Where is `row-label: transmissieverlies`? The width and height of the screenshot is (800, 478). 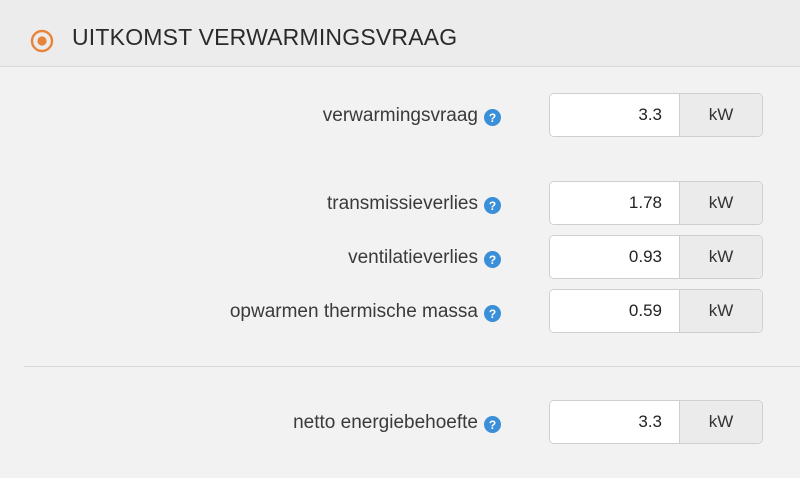
row-label: transmissieverlies is located at coordinates (402, 203).